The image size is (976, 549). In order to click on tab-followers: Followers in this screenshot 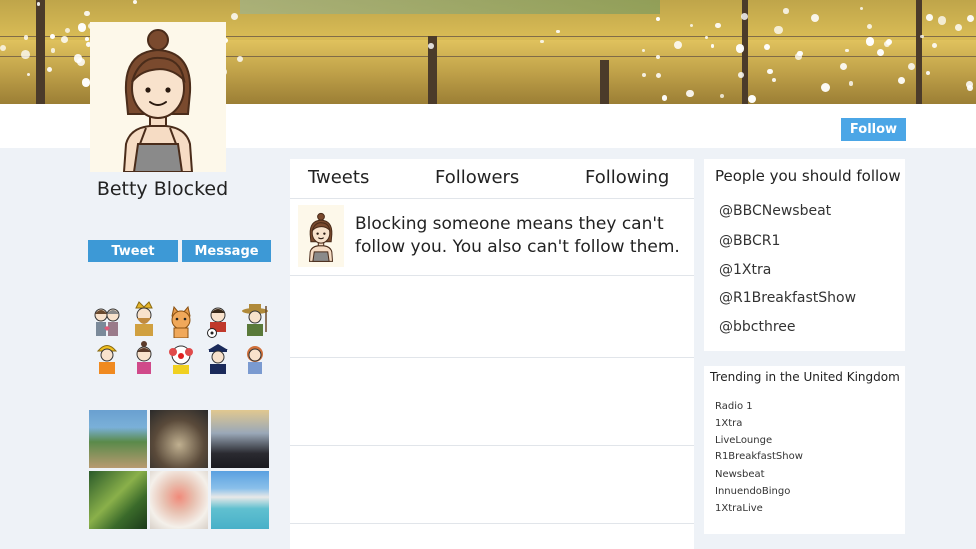, I will do `click(477, 177)`.